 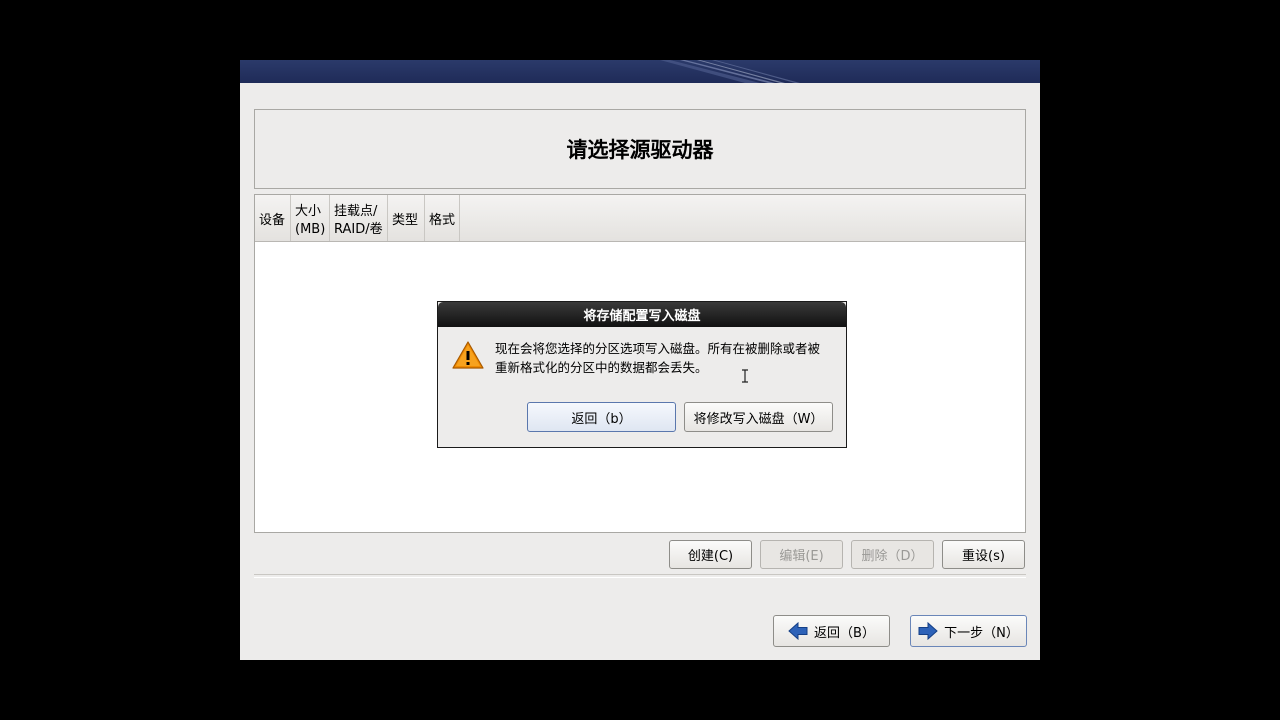 I want to click on arrow-right-icon, so click(x=928, y=631).